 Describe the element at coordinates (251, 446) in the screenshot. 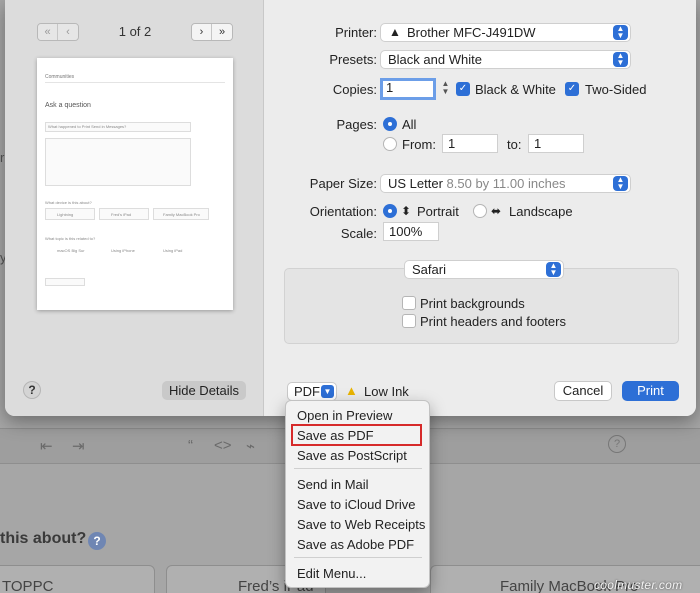

I see `link-icon: ⌁` at that location.